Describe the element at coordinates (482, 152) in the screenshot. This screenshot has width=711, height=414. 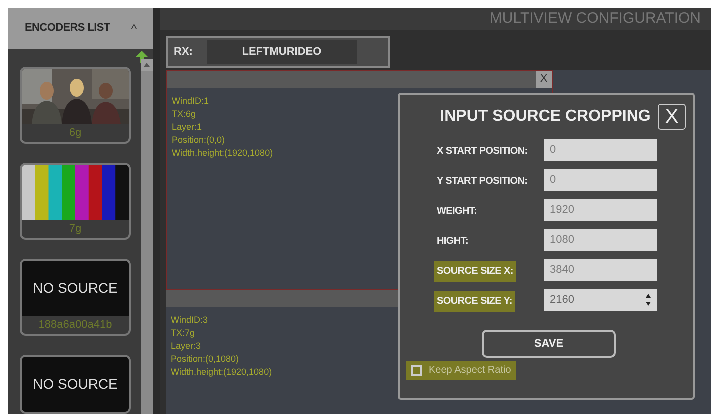
I see `field-label: X START POSITION:` at that location.